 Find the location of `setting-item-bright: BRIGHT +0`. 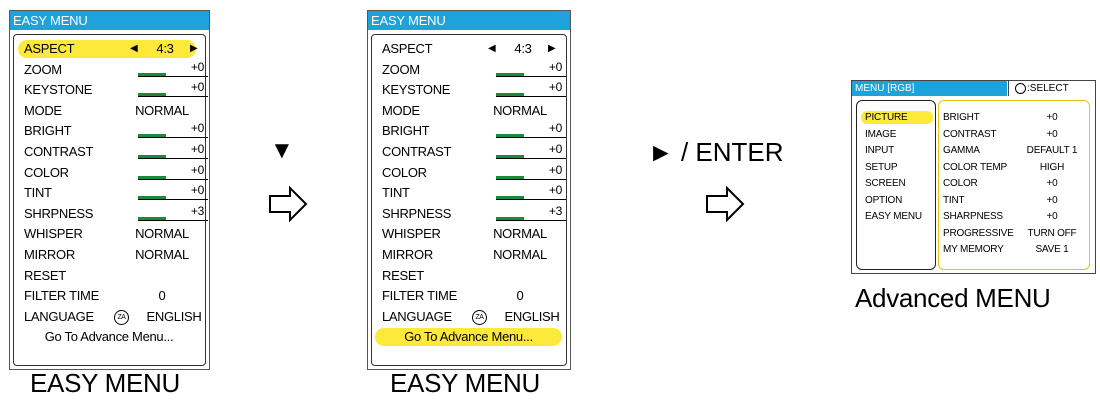

setting-item-bright: BRIGHT +0 is located at coordinates (1014, 117).